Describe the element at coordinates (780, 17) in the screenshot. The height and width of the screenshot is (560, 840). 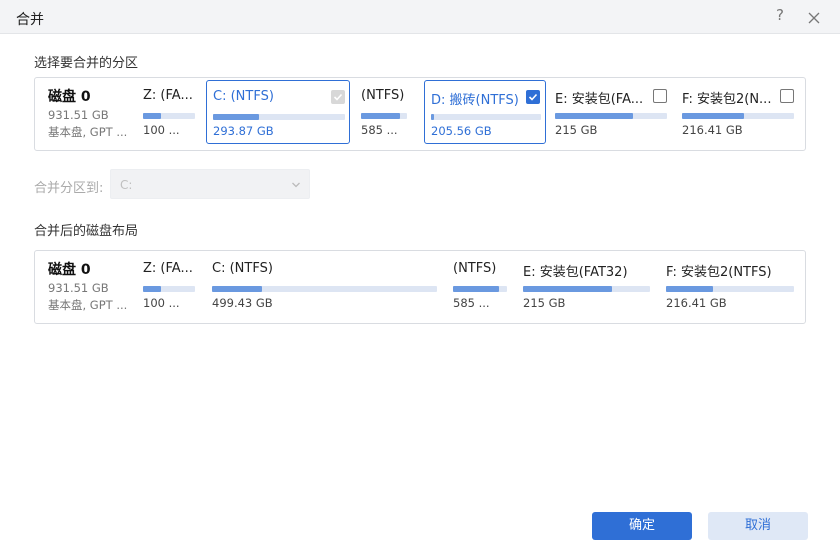
I see `help-icon: ?` at that location.